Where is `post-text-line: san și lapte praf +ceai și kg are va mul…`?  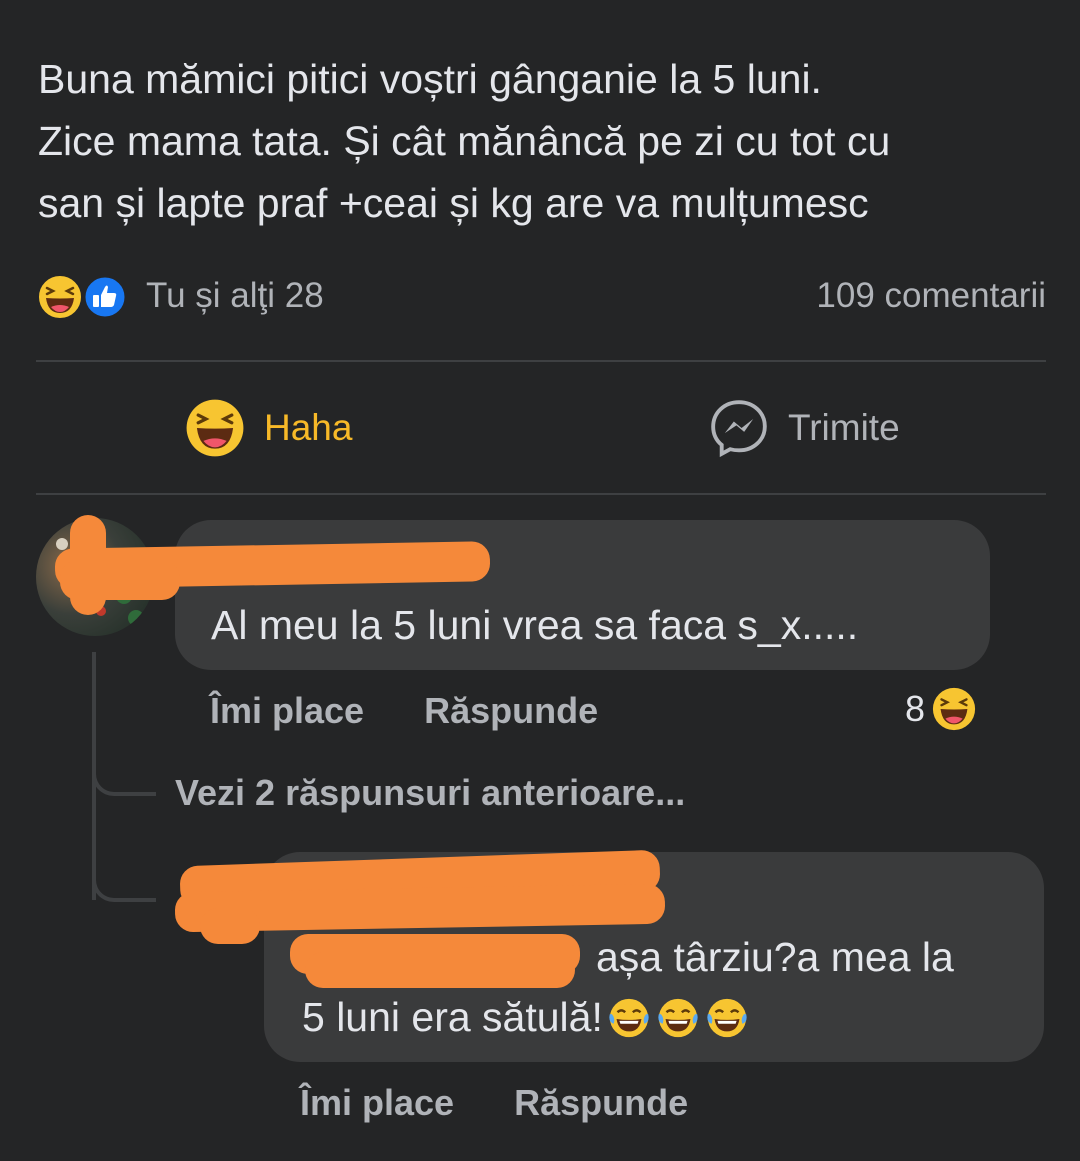 post-text-line: san și lapte praf +ceai și kg are va mul… is located at coordinates (453, 203).